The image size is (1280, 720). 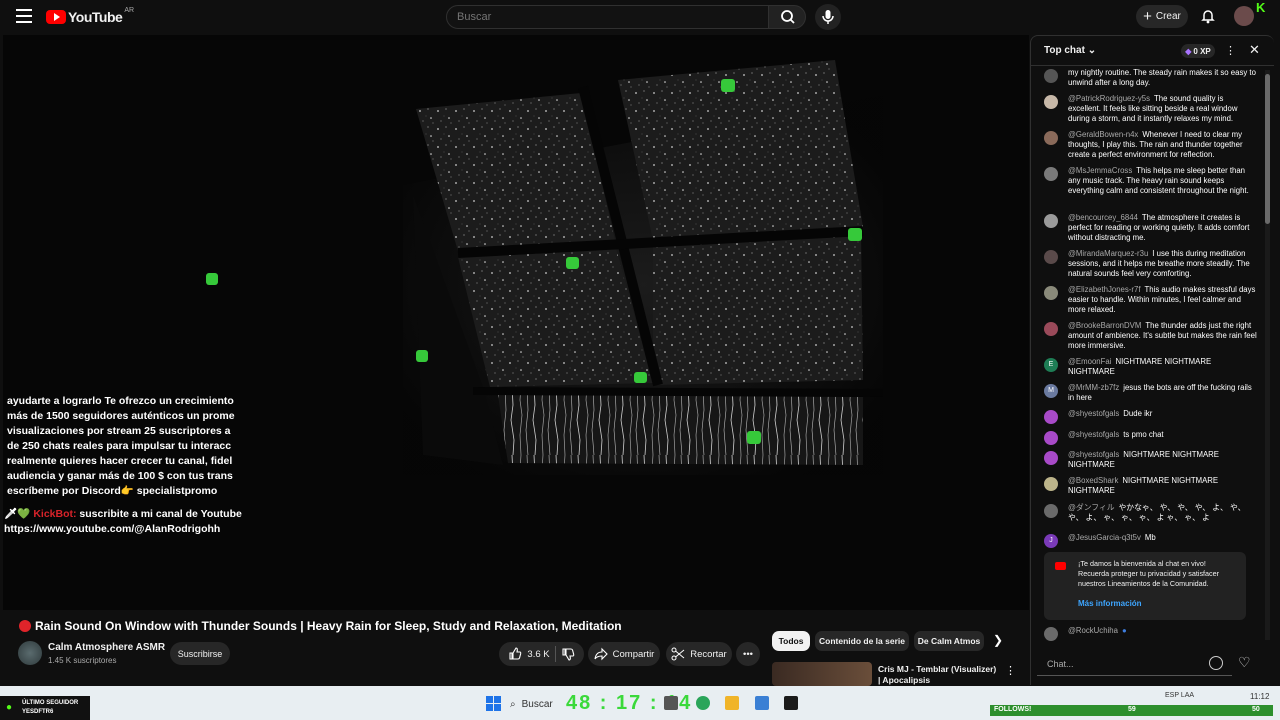 What do you see at coordinates (106, 647) in the screenshot?
I see `channel-name: Calm Atmosphere ASMR` at bounding box center [106, 647].